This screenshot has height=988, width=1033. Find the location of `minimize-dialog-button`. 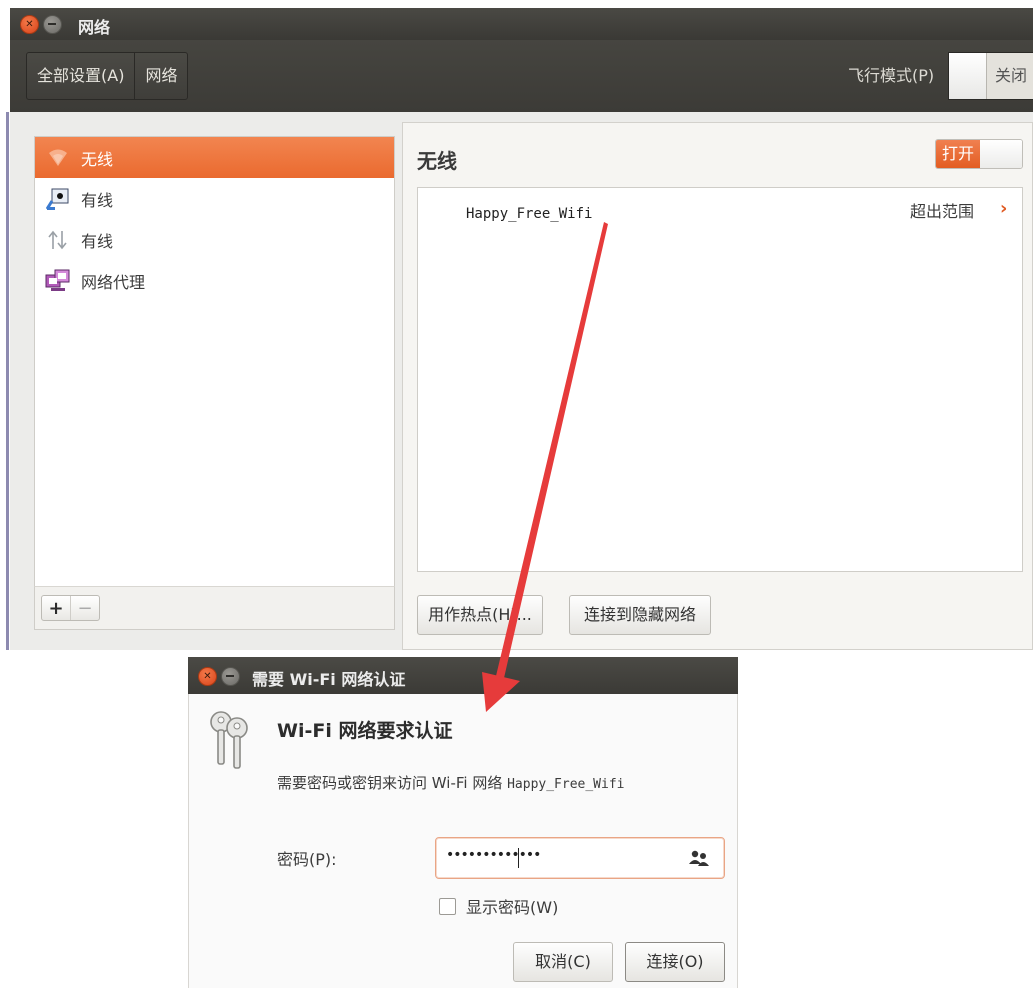

minimize-dialog-button is located at coordinates (230, 676).